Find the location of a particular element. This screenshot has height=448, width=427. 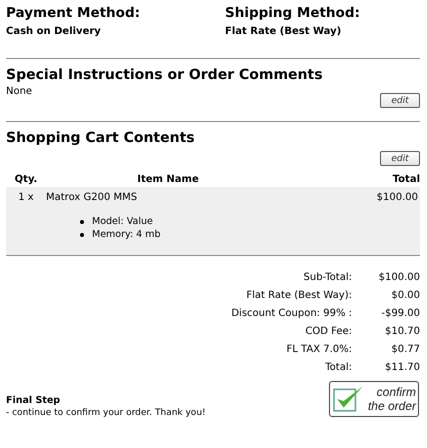

attribute-text: Memory: 4 mb is located at coordinates (126, 234).